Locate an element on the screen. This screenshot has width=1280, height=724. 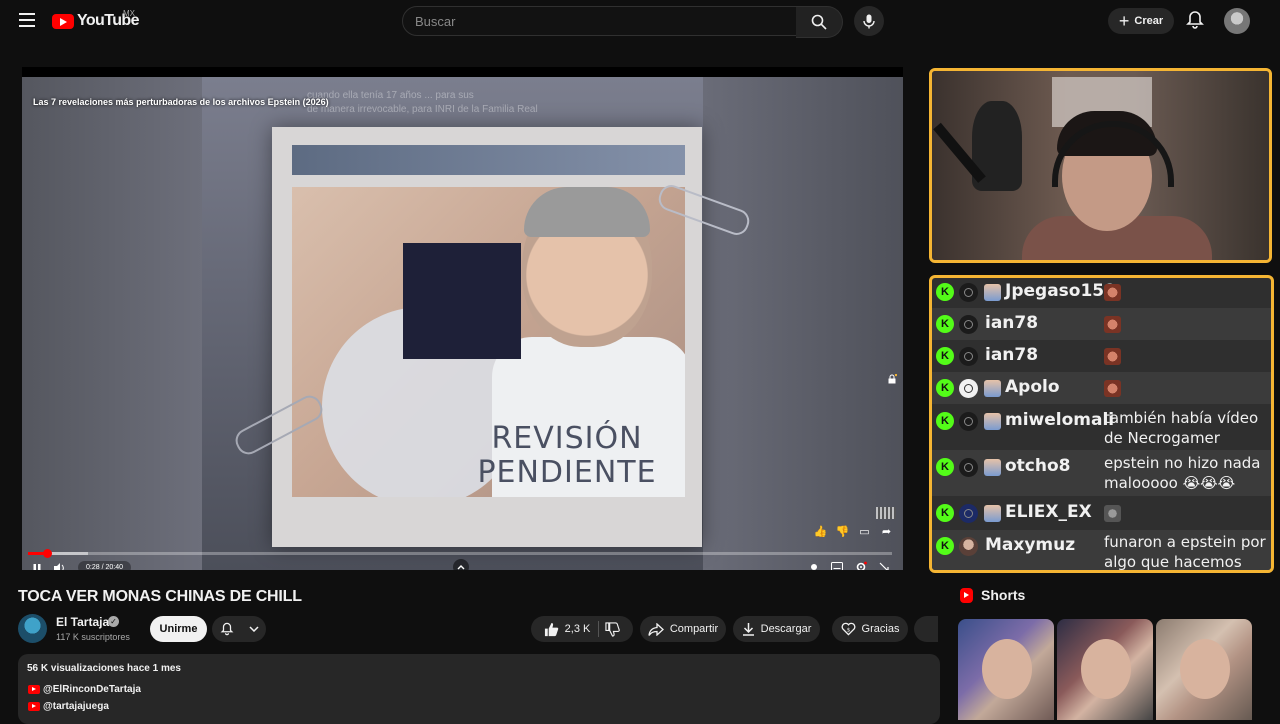
streamer-webcam is located at coordinates (1100, 165).